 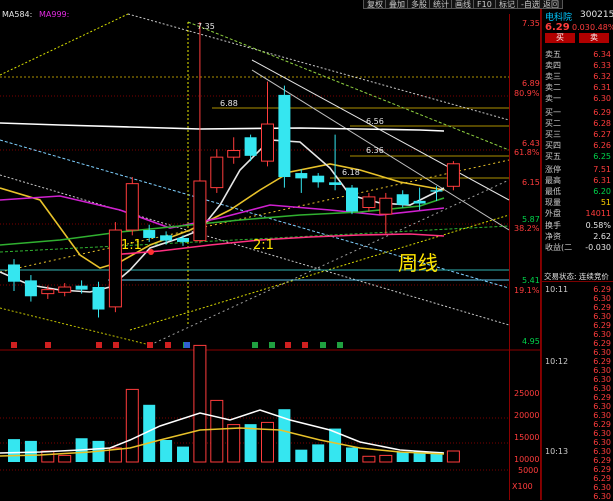 I want to click on stat-row: 现量 51, so click(x=578, y=203).